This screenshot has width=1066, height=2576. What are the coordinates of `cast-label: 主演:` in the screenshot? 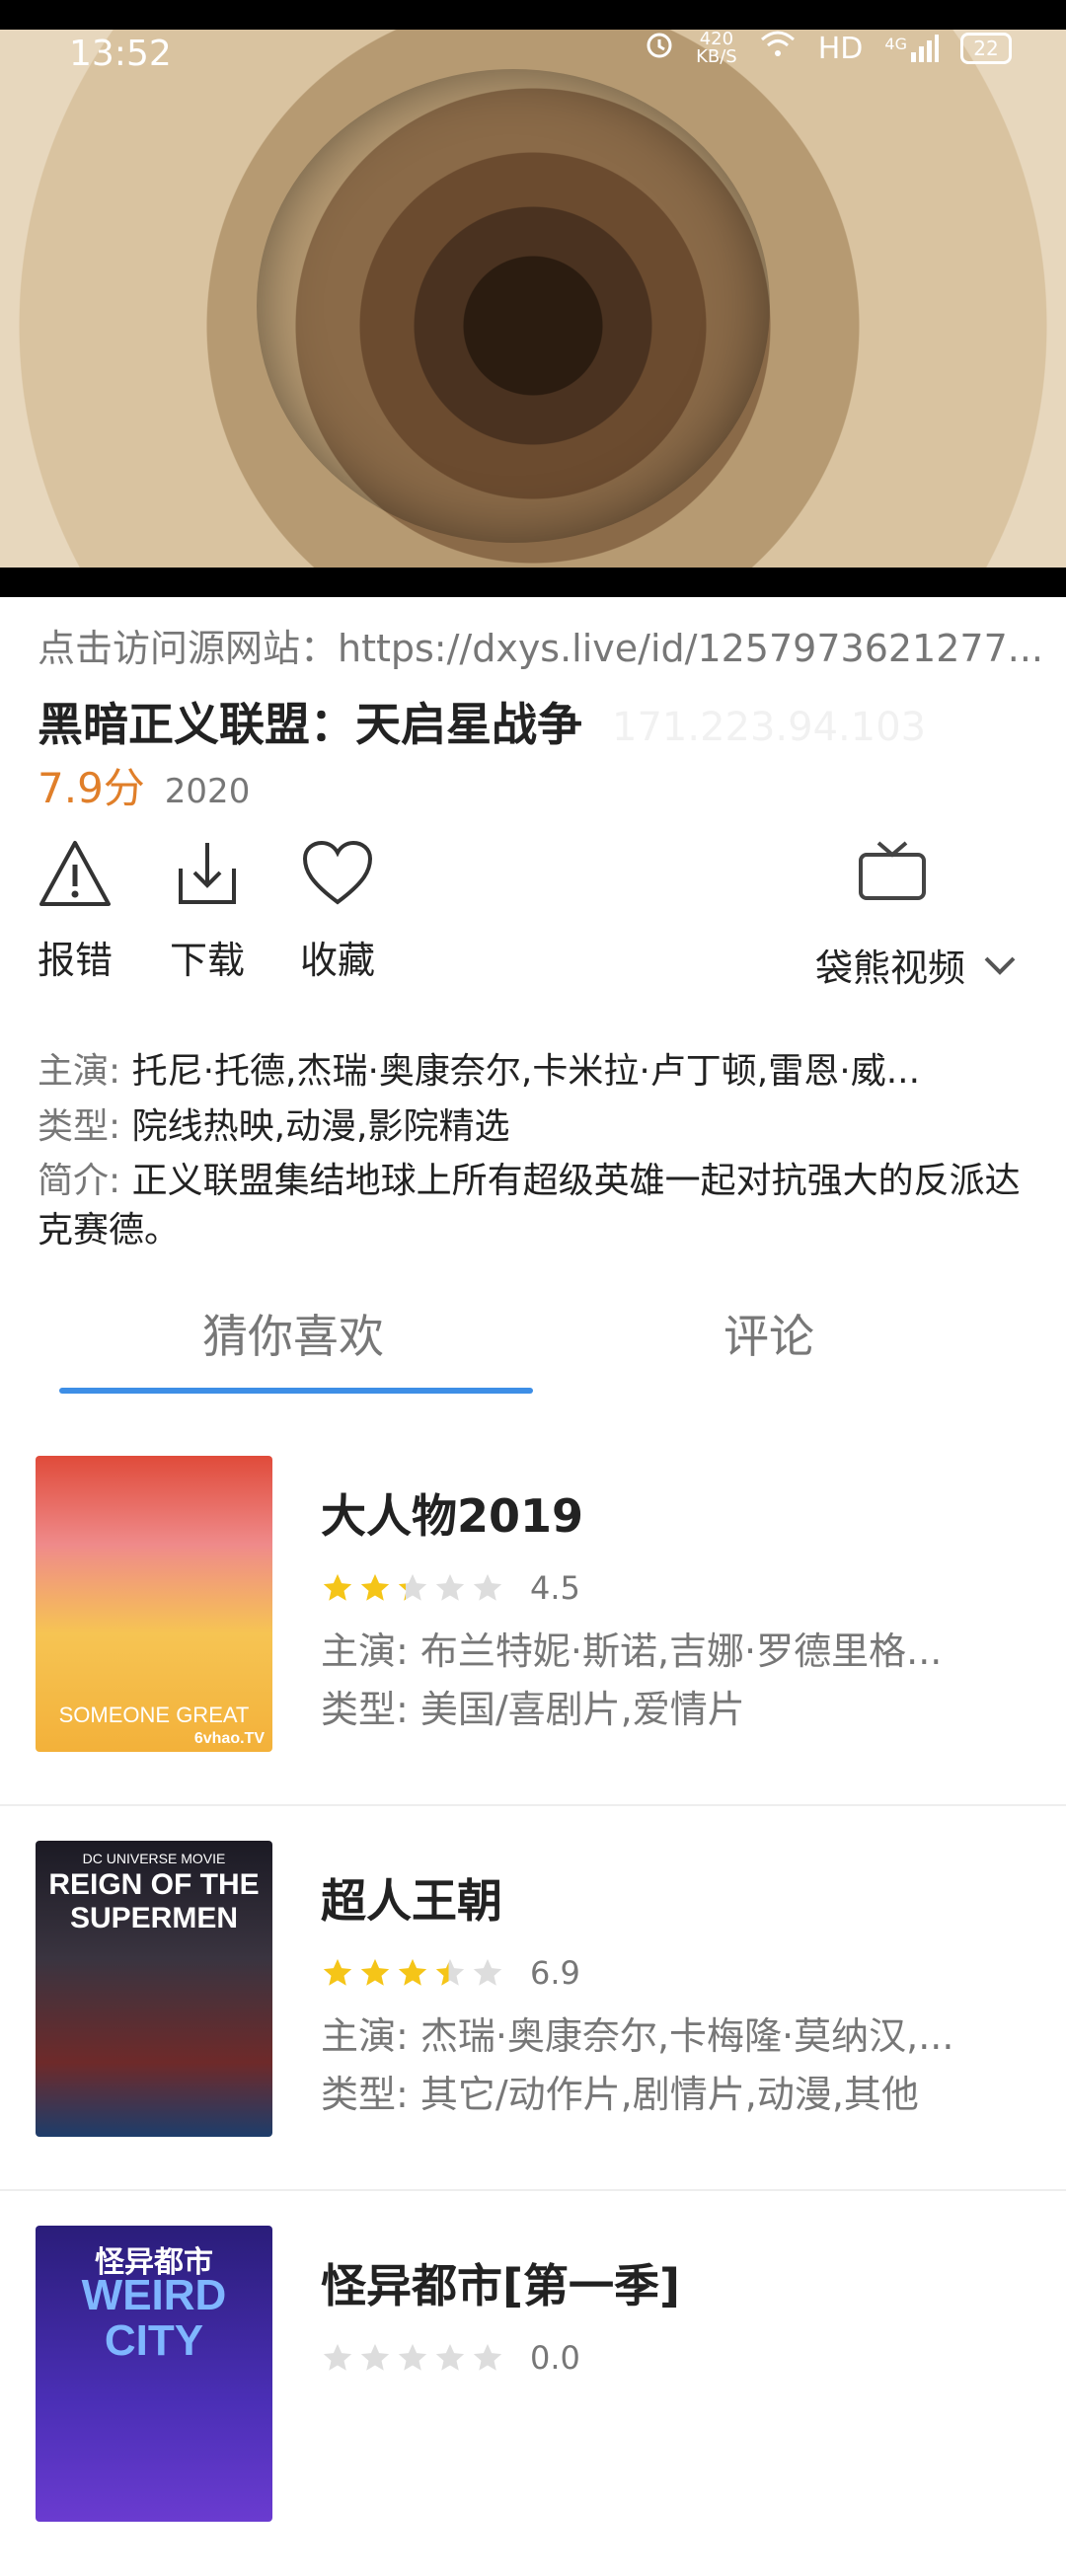 It's located at (79, 1071).